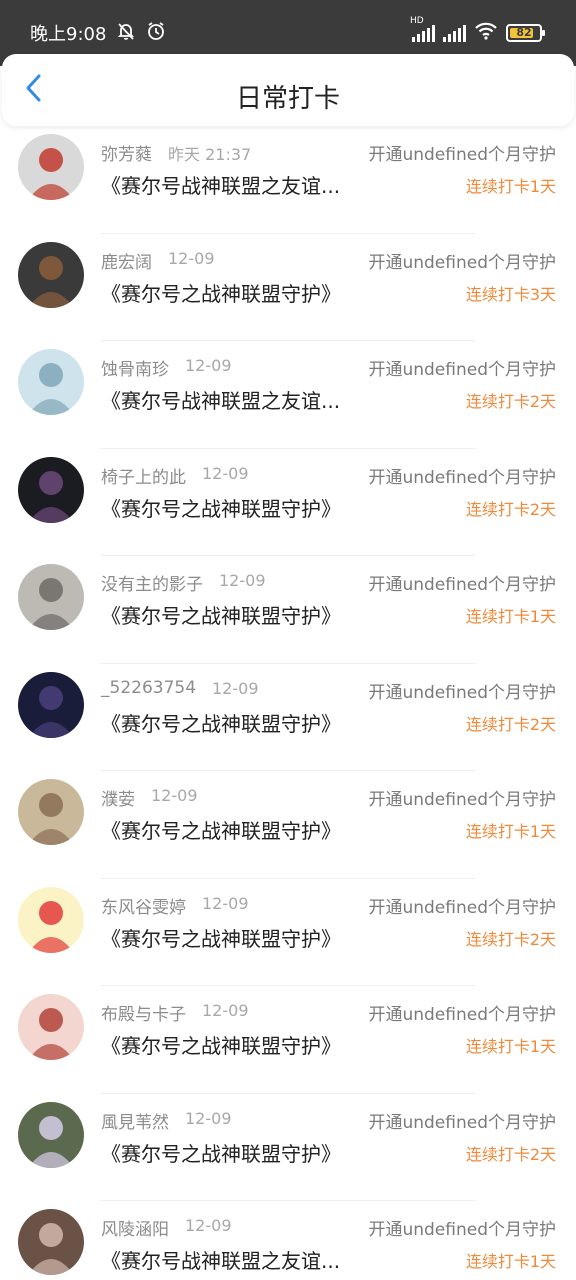 The height and width of the screenshot is (1280, 576). What do you see at coordinates (118, 797) in the screenshot?
I see `user-name: 濮荌` at bounding box center [118, 797].